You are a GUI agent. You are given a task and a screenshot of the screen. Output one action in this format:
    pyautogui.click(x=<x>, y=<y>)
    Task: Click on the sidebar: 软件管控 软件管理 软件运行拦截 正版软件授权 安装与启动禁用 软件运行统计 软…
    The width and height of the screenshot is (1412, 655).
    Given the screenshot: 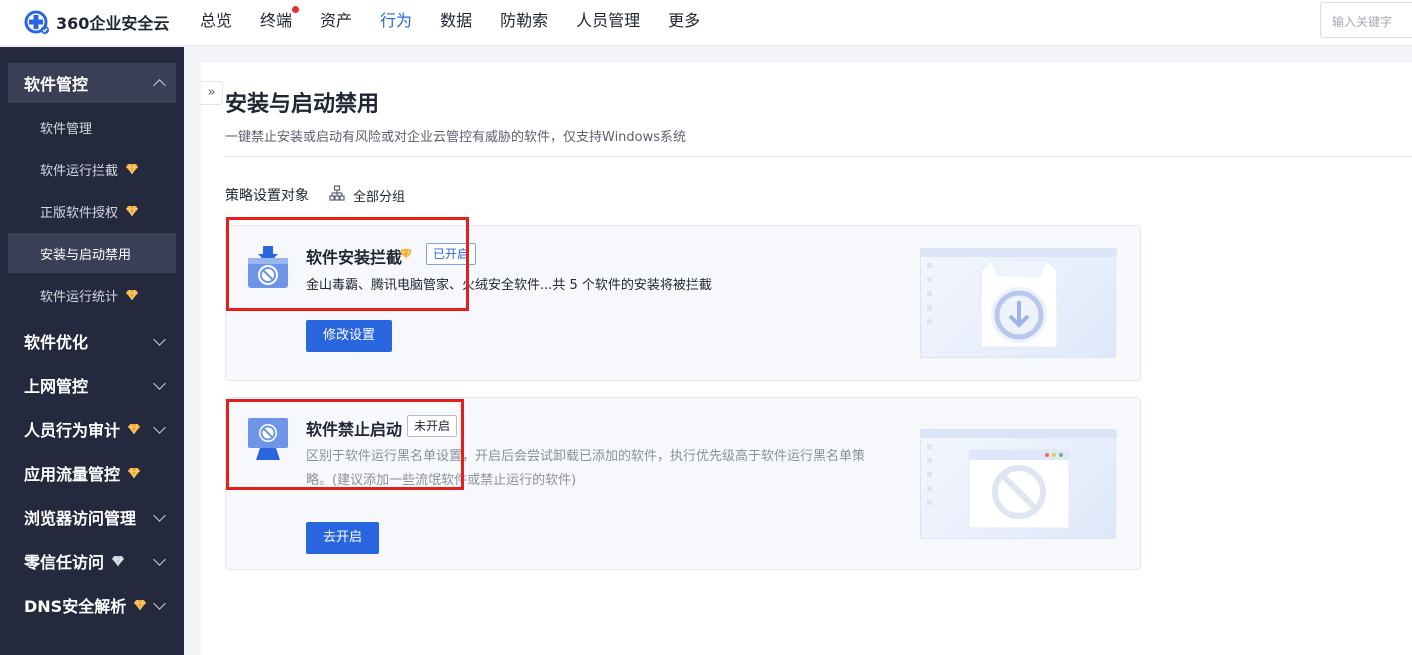 What is the action you would take?
    pyautogui.click(x=92, y=351)
    